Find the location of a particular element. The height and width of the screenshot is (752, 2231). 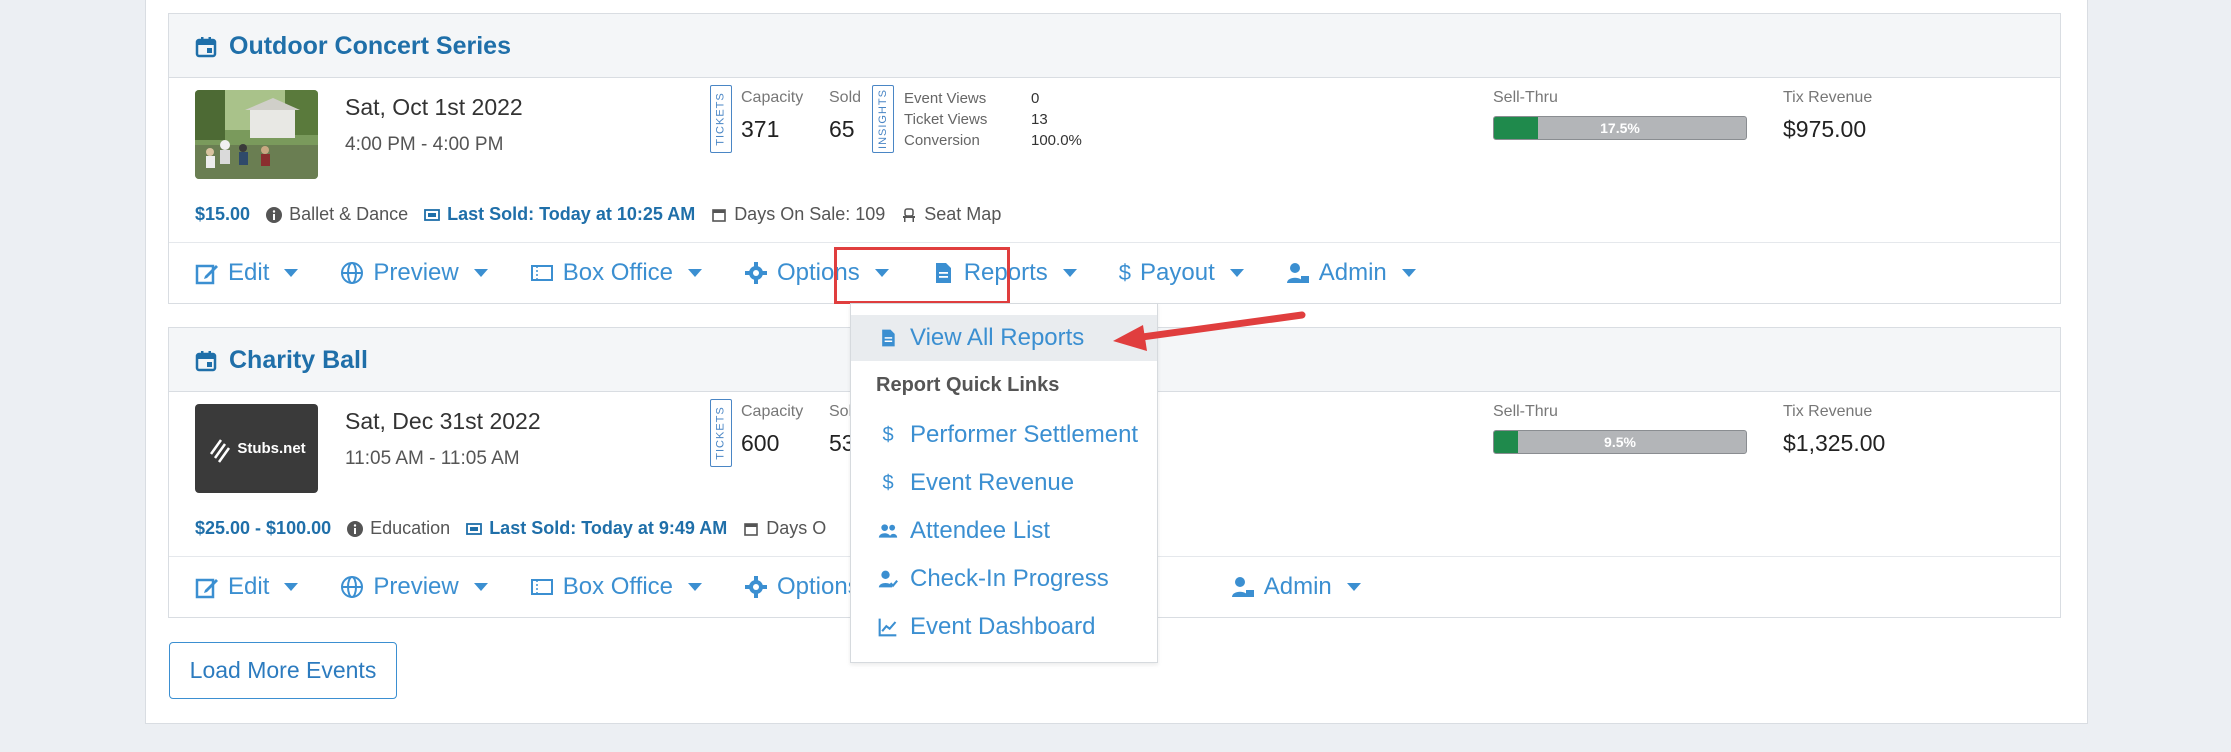

user-lock-icon is located at coordinates (1297, 273).